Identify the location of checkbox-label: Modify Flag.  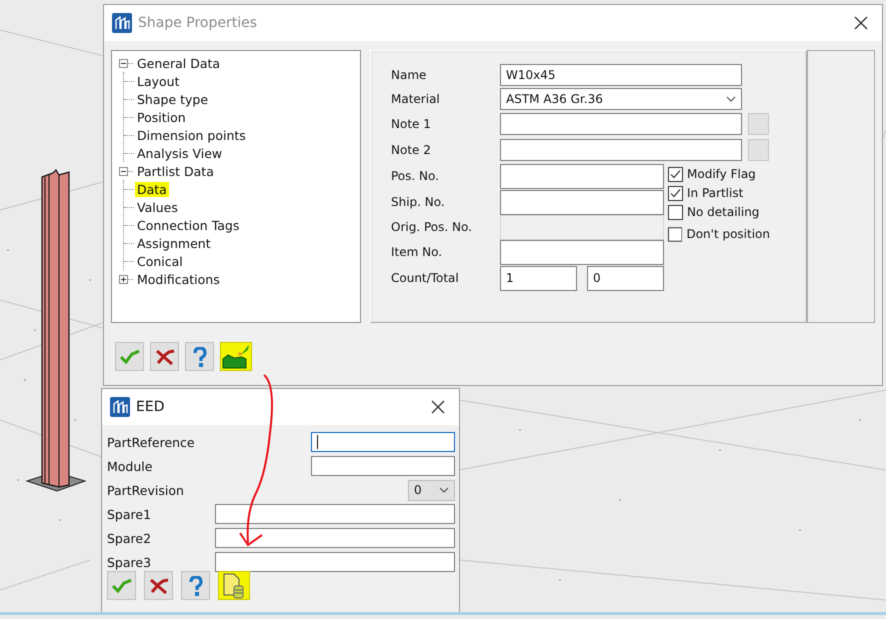
(721, 174).